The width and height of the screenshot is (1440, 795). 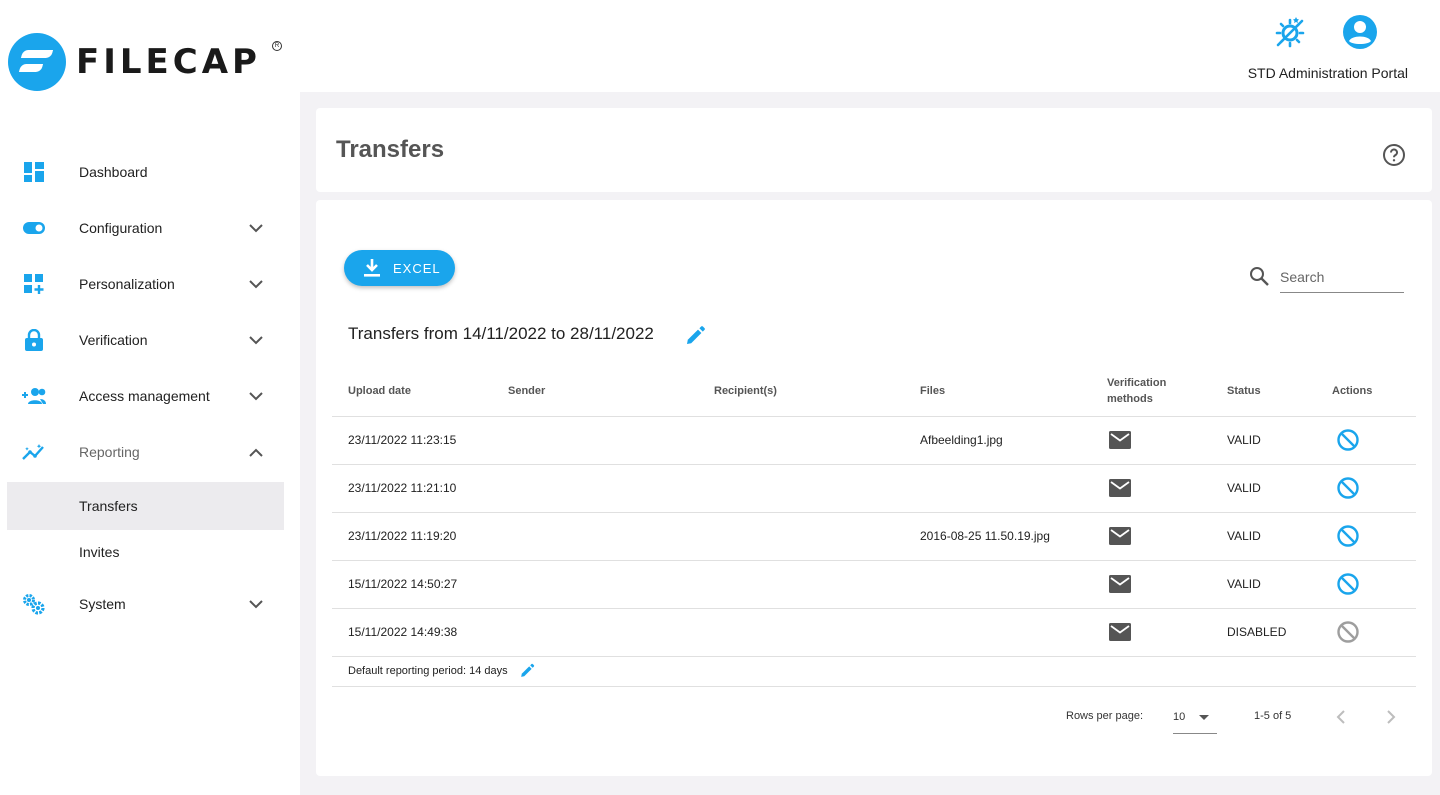 I want to click on previous-page-icon, so click(x=1341, y=717).